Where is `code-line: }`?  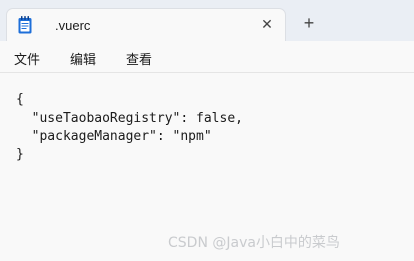
code-line: } is located at coordinates (20, 154).